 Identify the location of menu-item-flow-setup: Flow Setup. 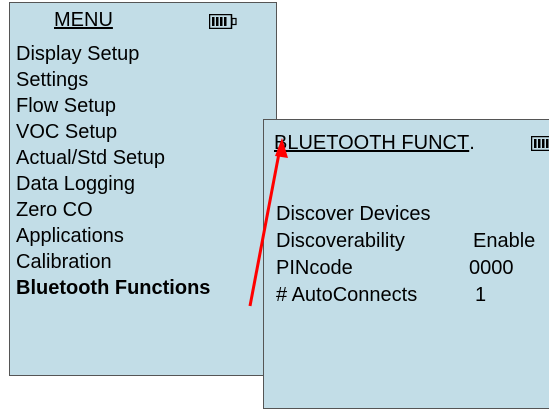
(113, 106).